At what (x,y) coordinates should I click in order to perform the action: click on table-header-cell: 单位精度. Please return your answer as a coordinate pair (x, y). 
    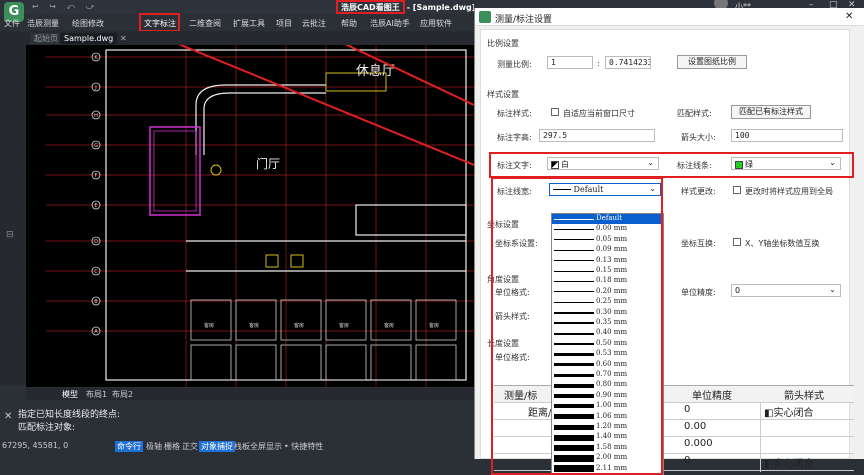
    Looking at the image, I should click on (712, 396).